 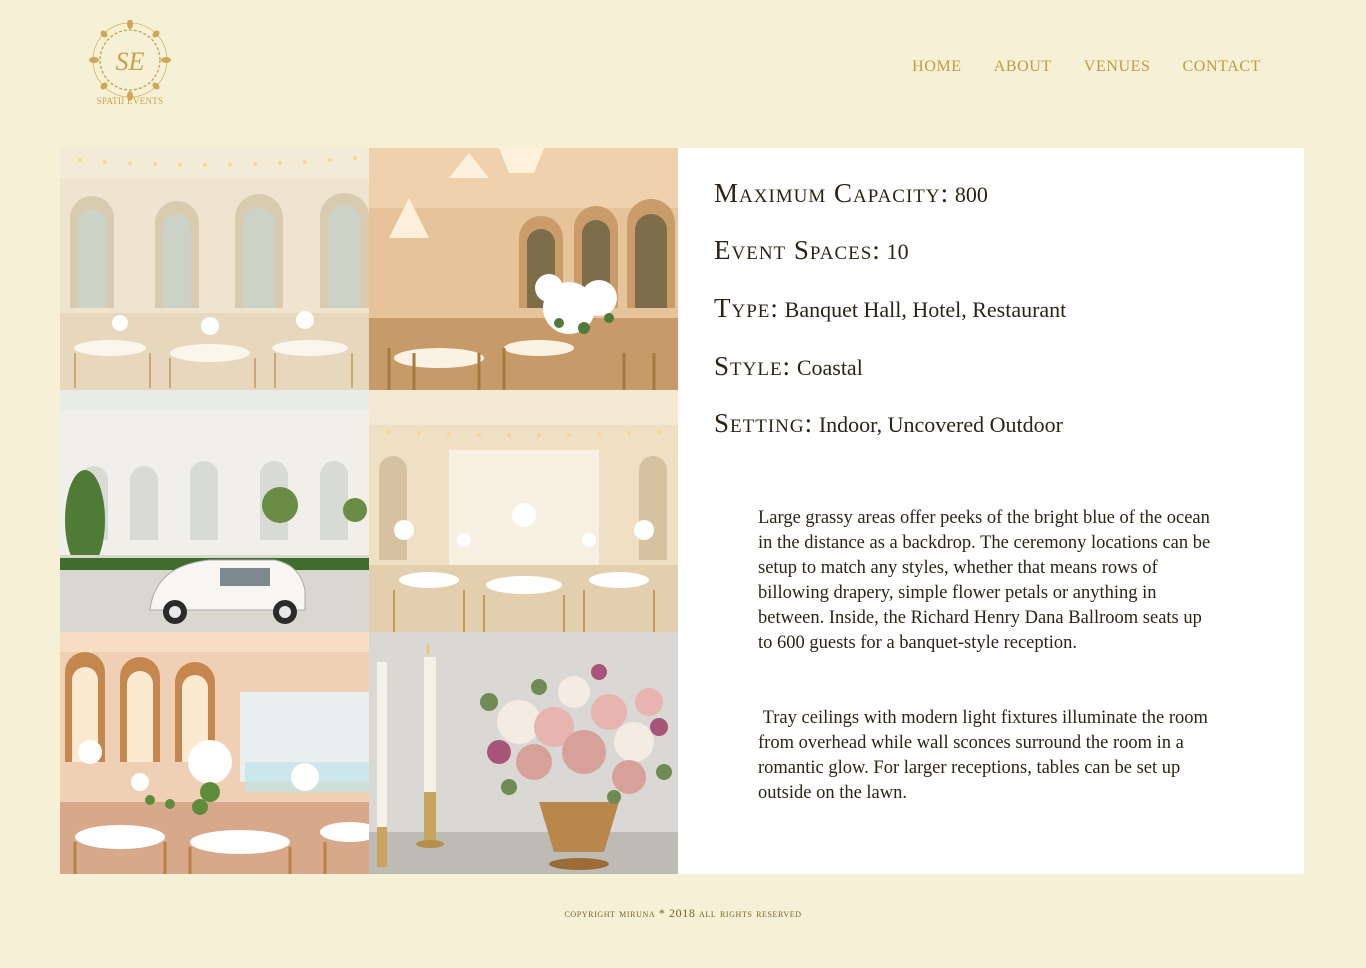 I want to click on brand-name: SPATII EVENTS, so click(x=130, y=101).